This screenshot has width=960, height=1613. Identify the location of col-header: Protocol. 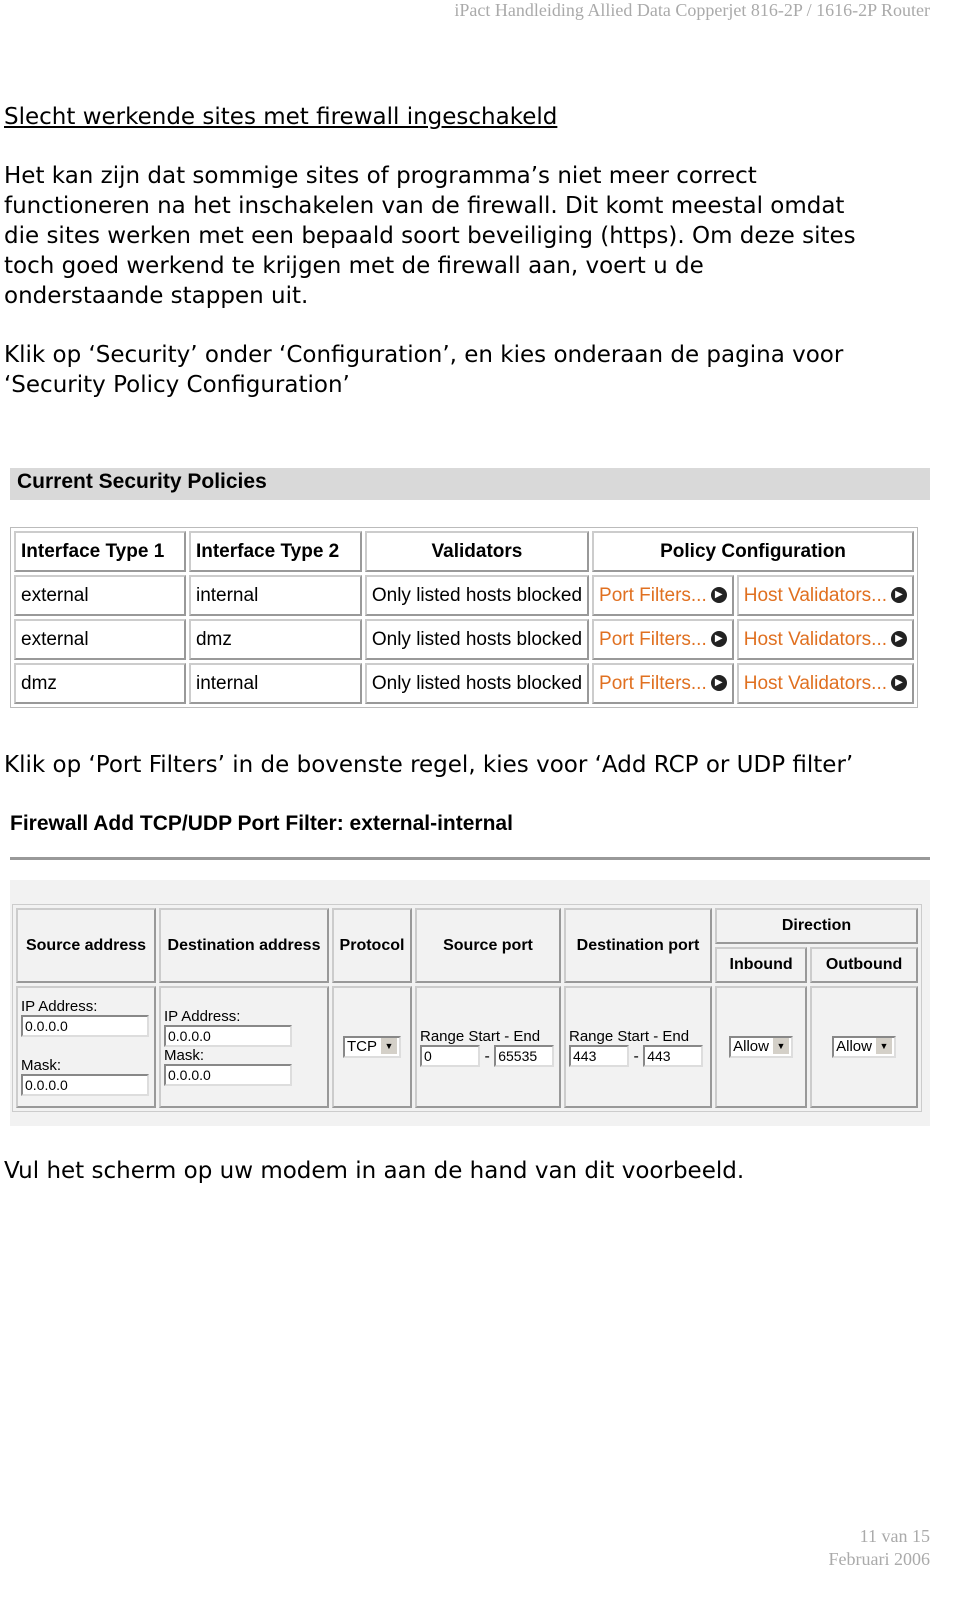
(372, 945).